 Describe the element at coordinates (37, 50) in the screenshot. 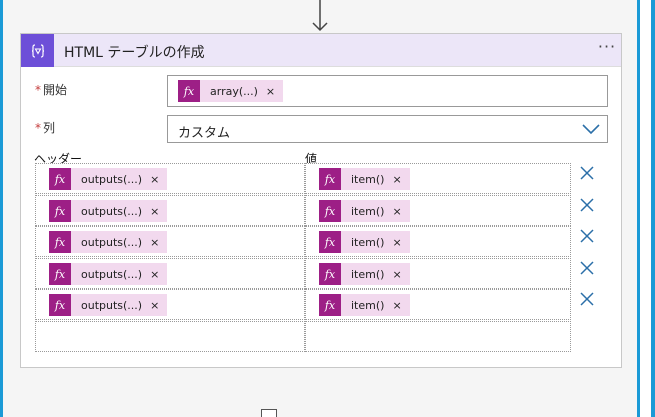

I see `table-action-icon` at that location.